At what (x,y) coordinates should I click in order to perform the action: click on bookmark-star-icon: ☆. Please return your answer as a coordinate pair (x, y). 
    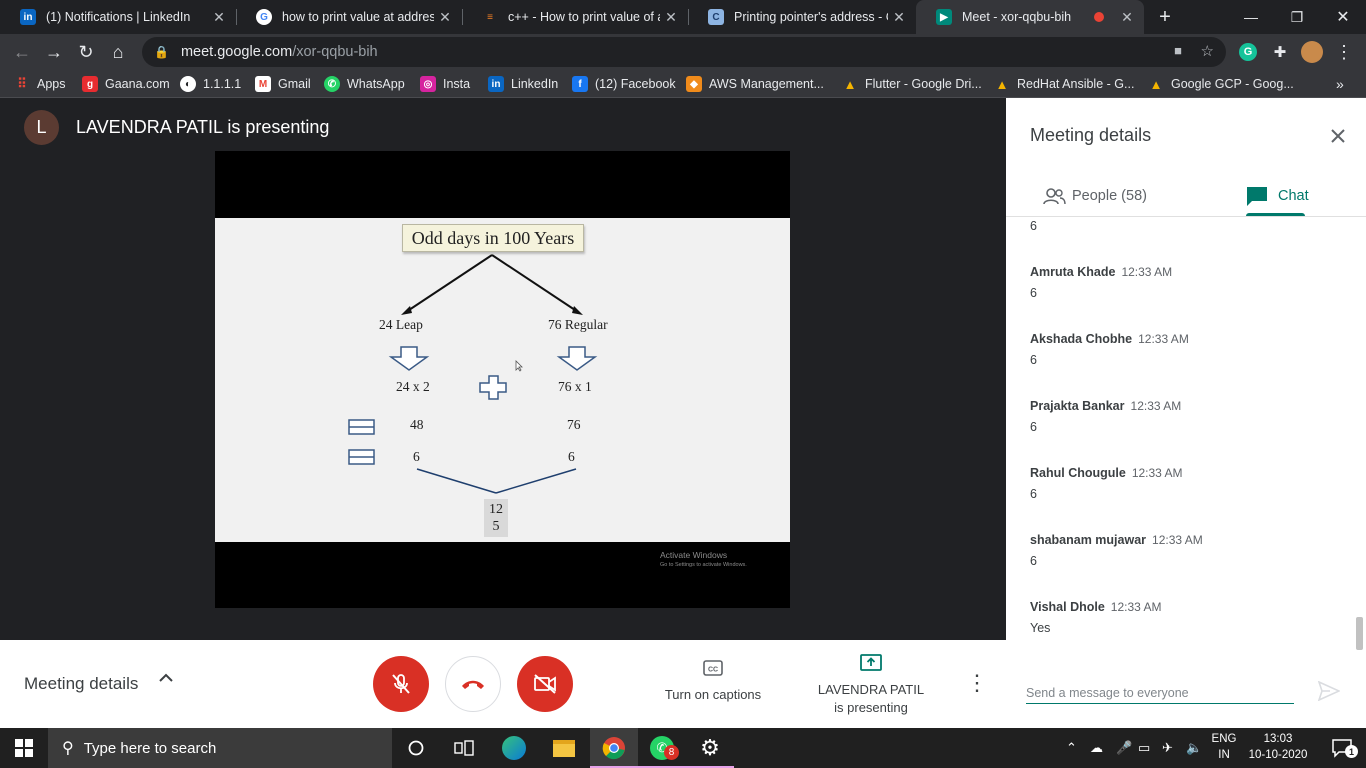
    Looking at the image, I should click on (1207, 51).